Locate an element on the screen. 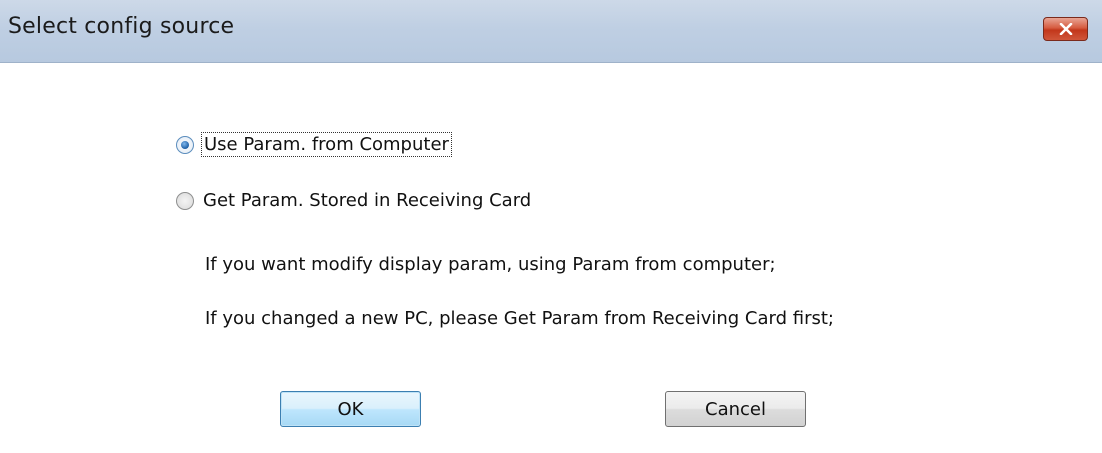 The height and width of the screenshot is (453, 1102). radio-label-get-receiving-card: Get Param. Stored in Receiving Card is located at coordinates (367, 200).